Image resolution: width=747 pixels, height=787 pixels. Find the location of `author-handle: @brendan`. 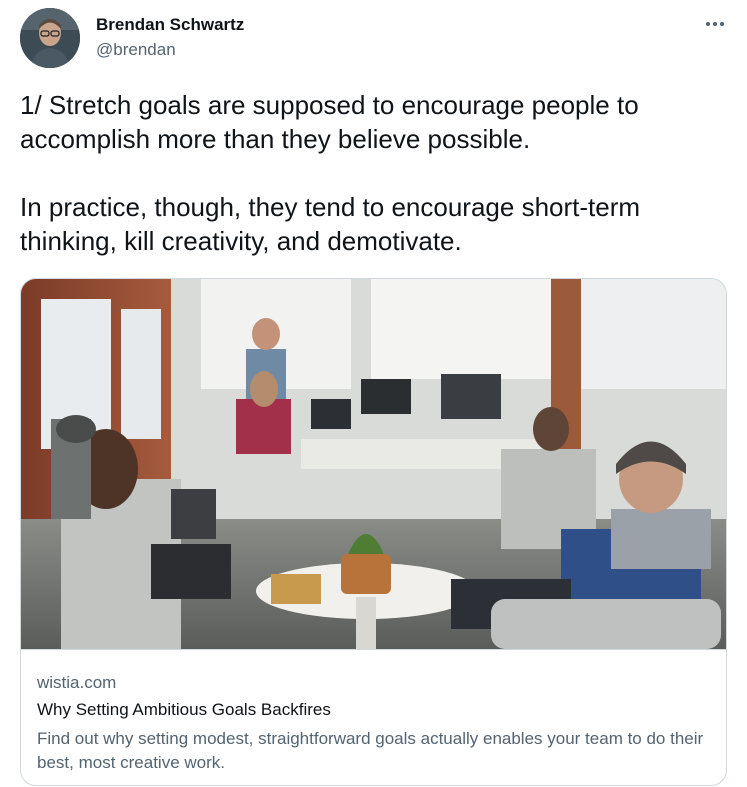

author-handle: @brendan is located at coordinates (136, 50).